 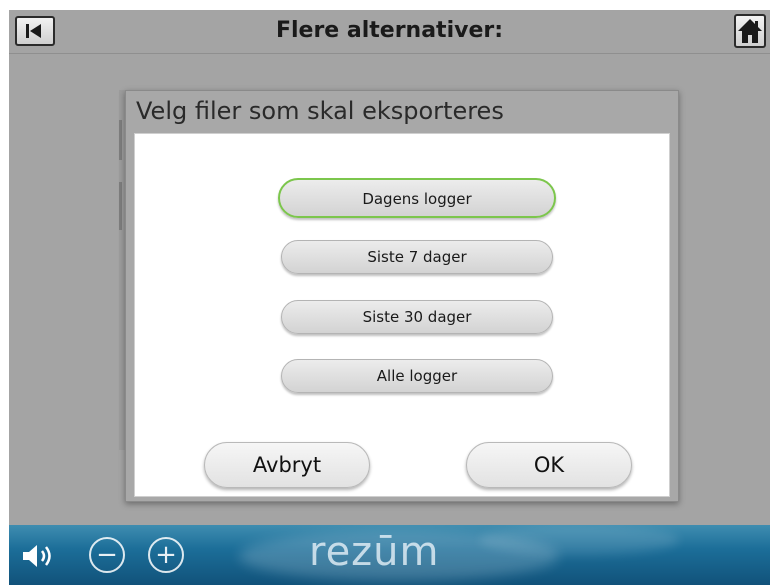 I want to click on water-highlight, so click(x=579, y=540).